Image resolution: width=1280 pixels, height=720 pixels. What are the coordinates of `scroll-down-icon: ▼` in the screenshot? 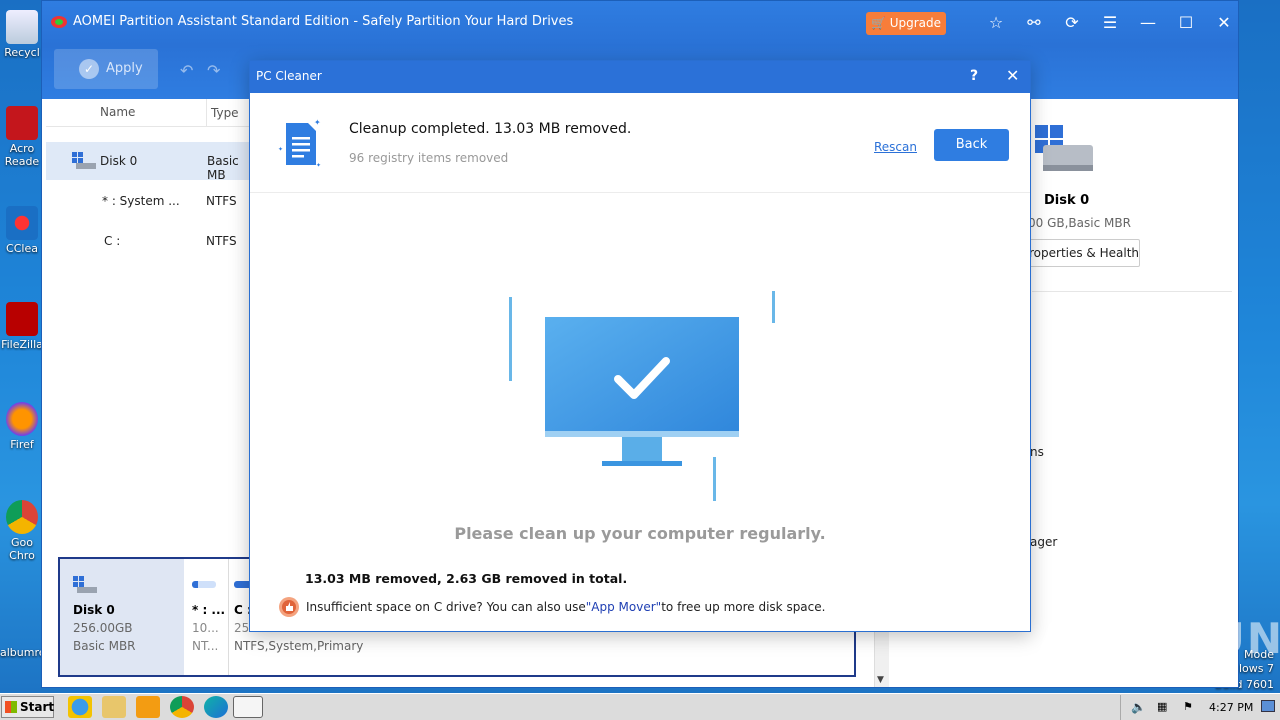 It's located at (880, 680).